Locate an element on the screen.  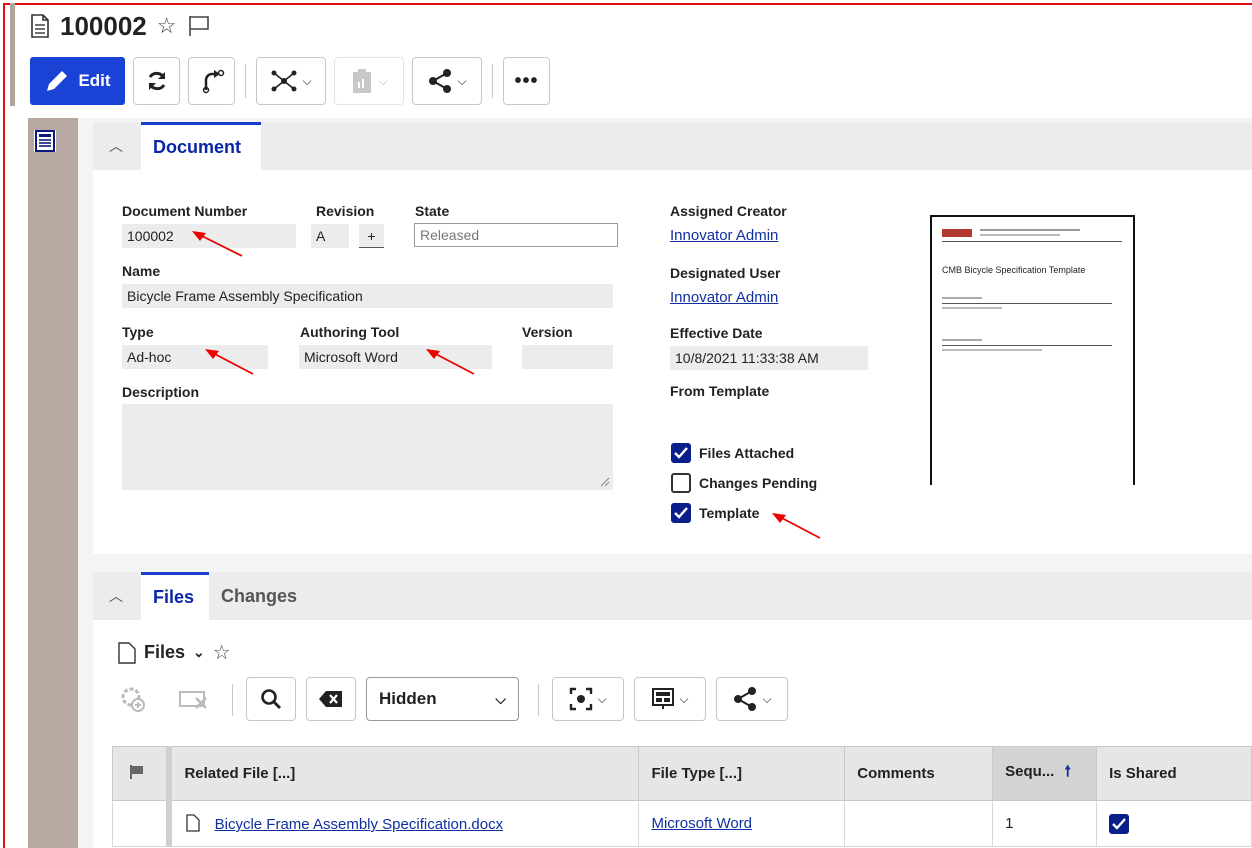
promote-button is located at coordinates (211, 81).